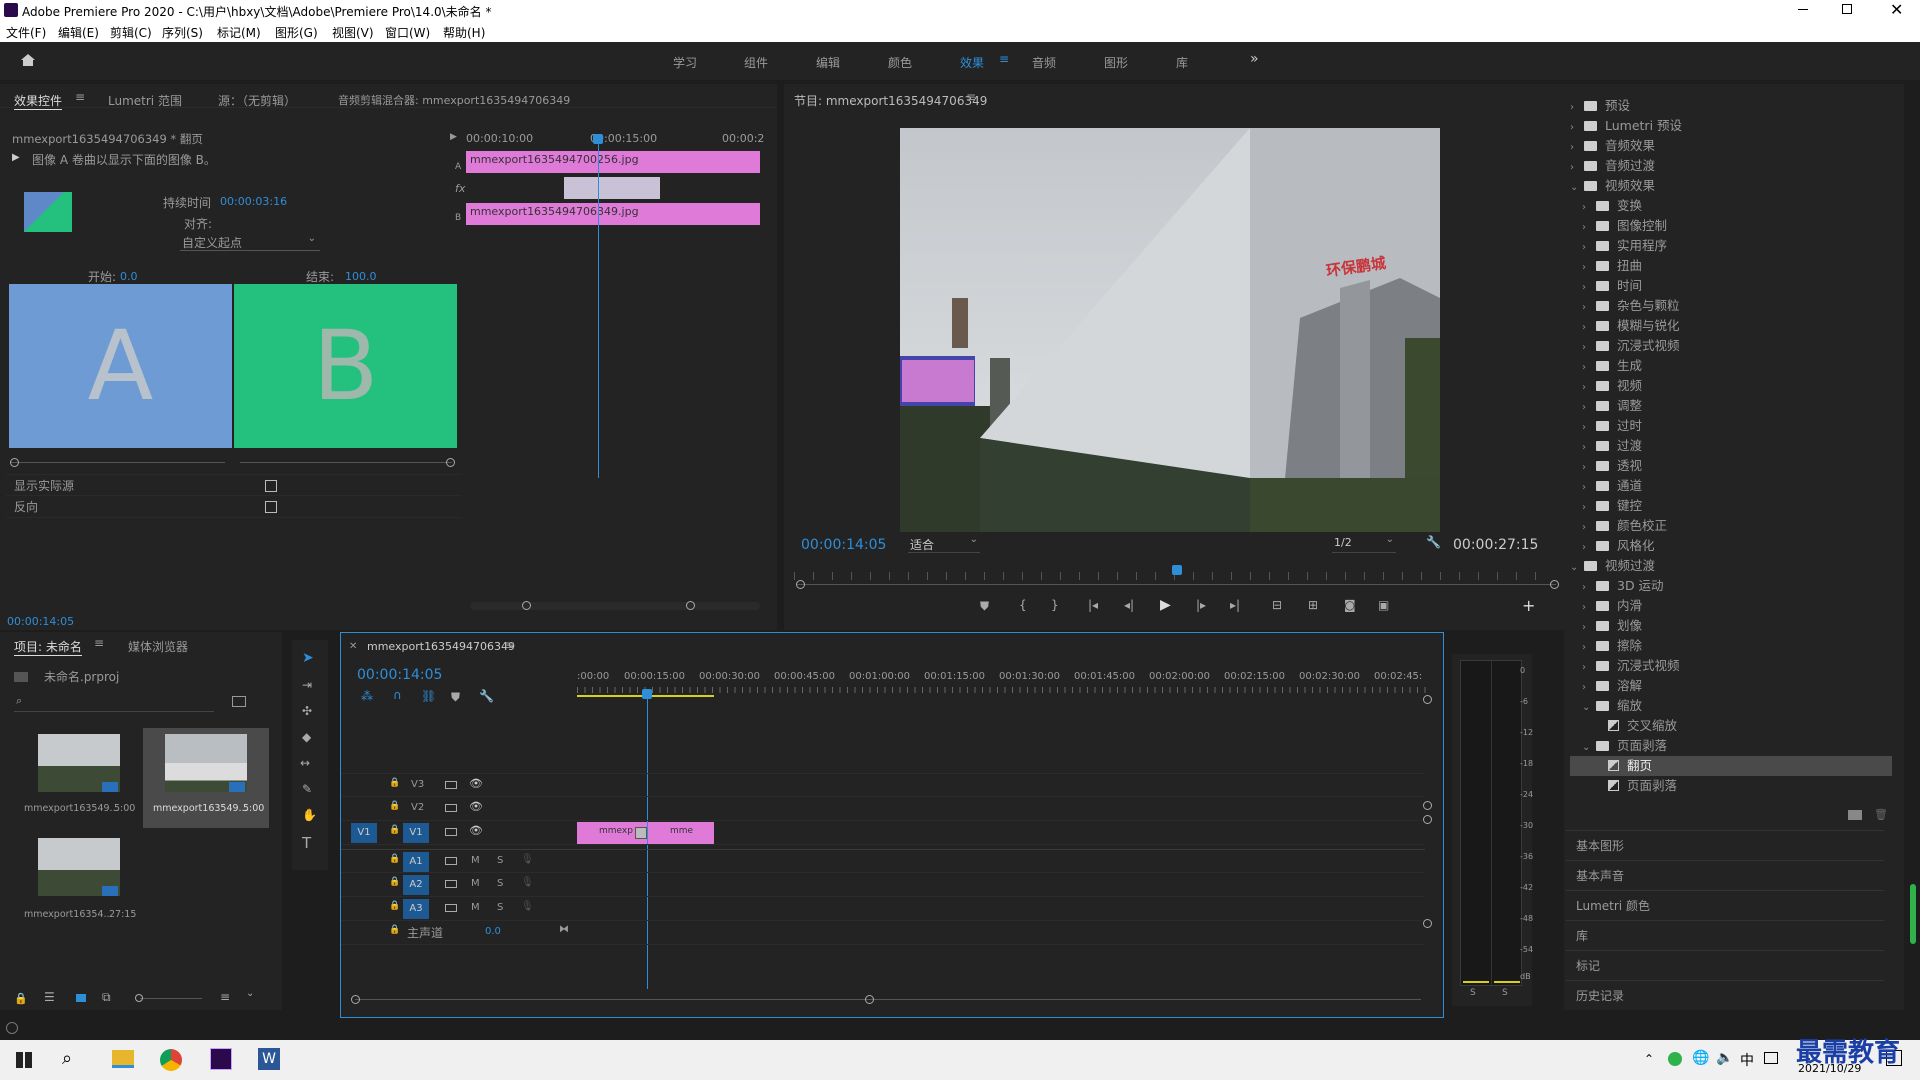 This screenshot has height=1080, width=1920. Describe the element at coordinates (416, 885) in the screenshot. I see `track-name: A2` at that location.